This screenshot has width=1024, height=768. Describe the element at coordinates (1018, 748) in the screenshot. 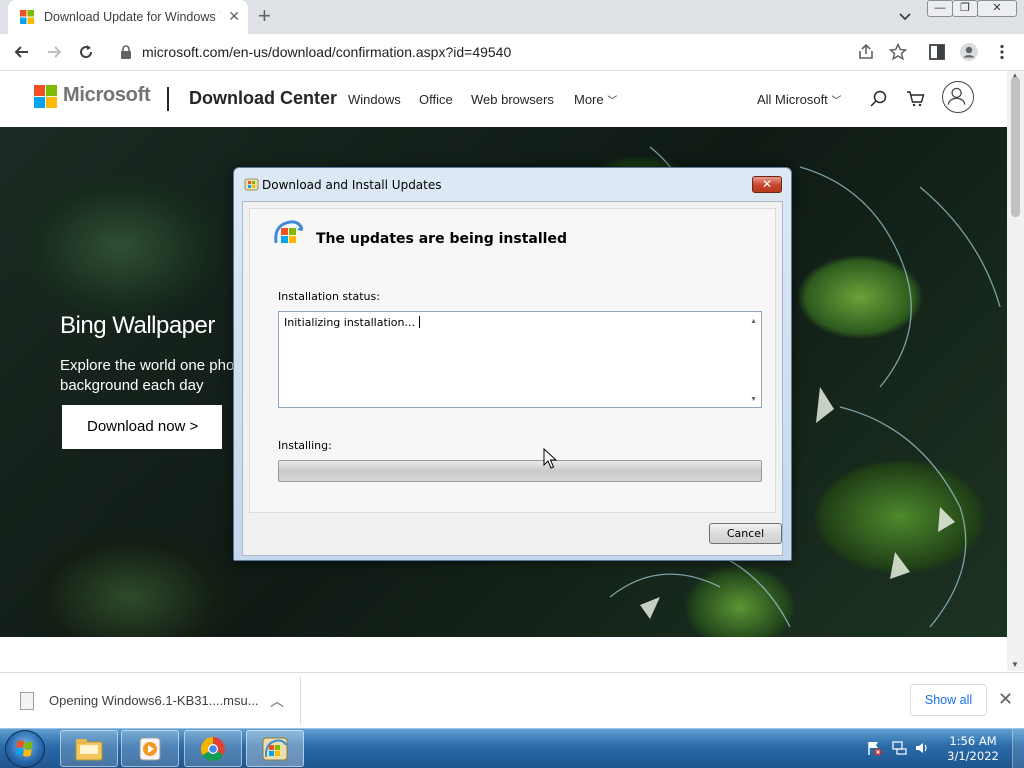

I see `show-desktop-button` at that location.